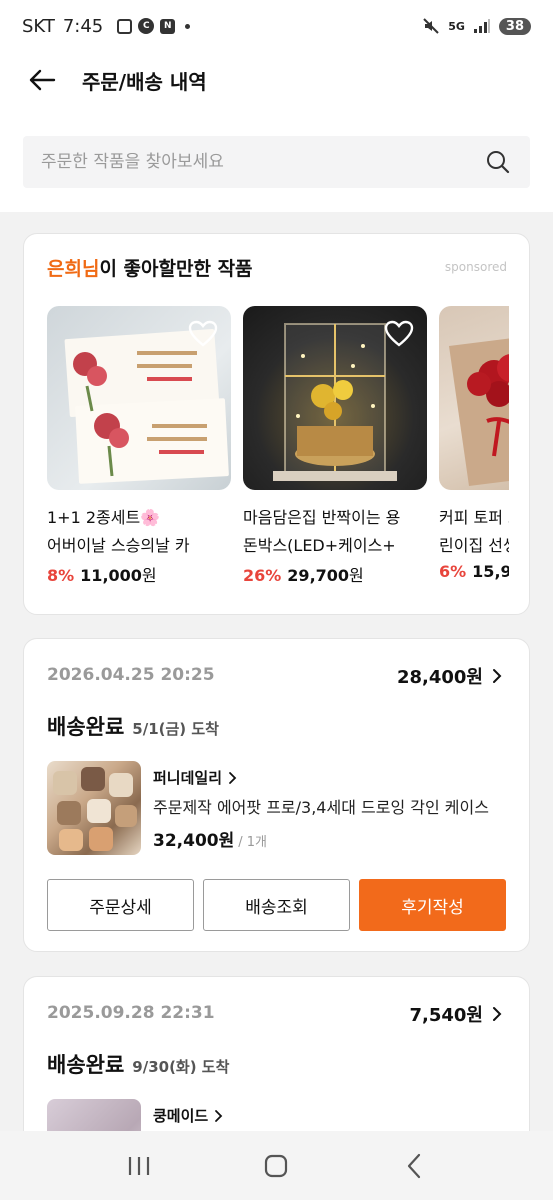  What do you see at coordinates (73, 269) in the screenshot?
I see `user-name: 은희님` at bounding box center [73, 269].